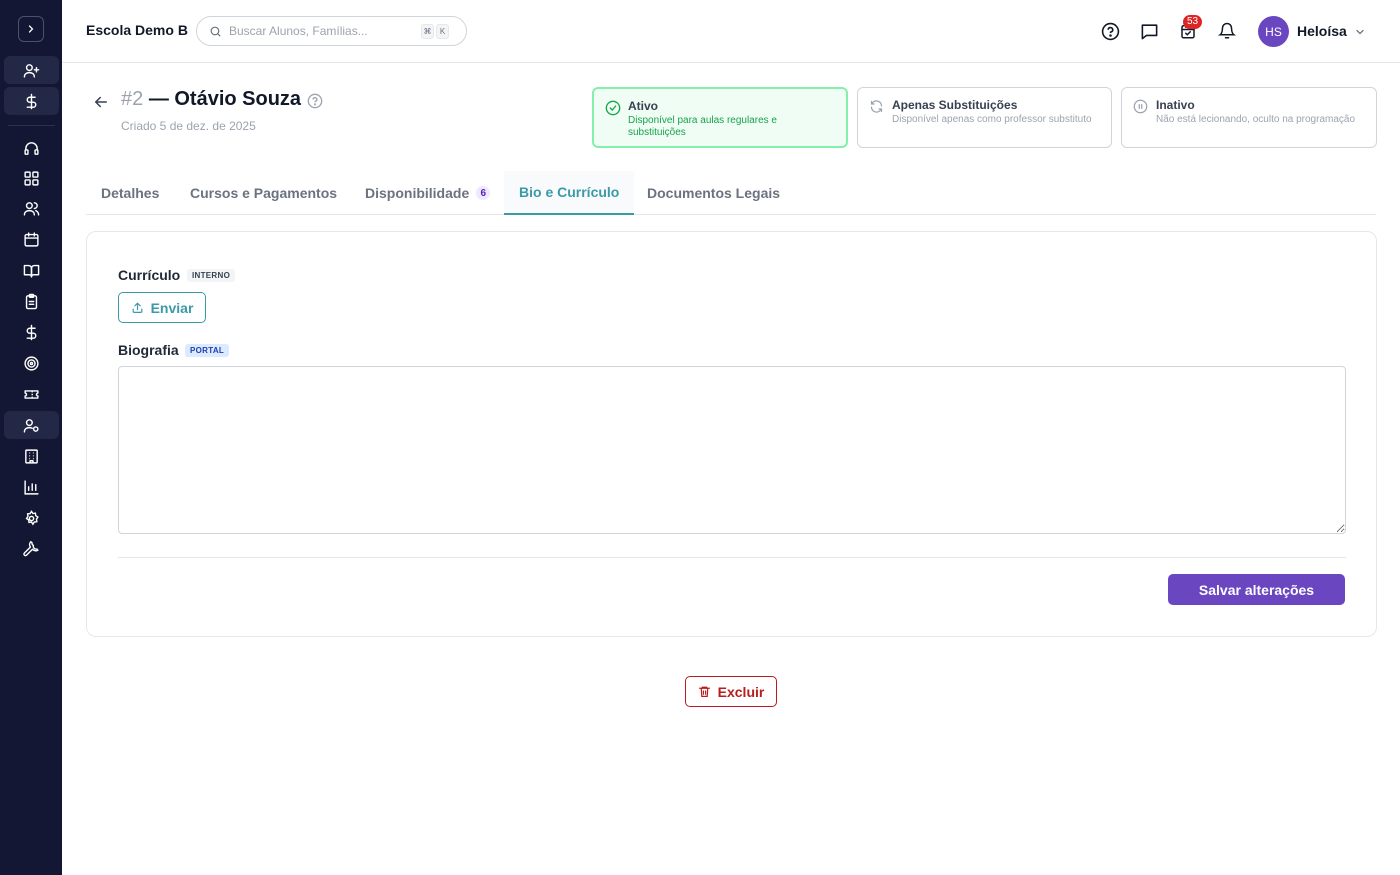 The width and height of the screenshot is (1400, 875). I want to click on global-search: ⌘ K, so click(331, 31).